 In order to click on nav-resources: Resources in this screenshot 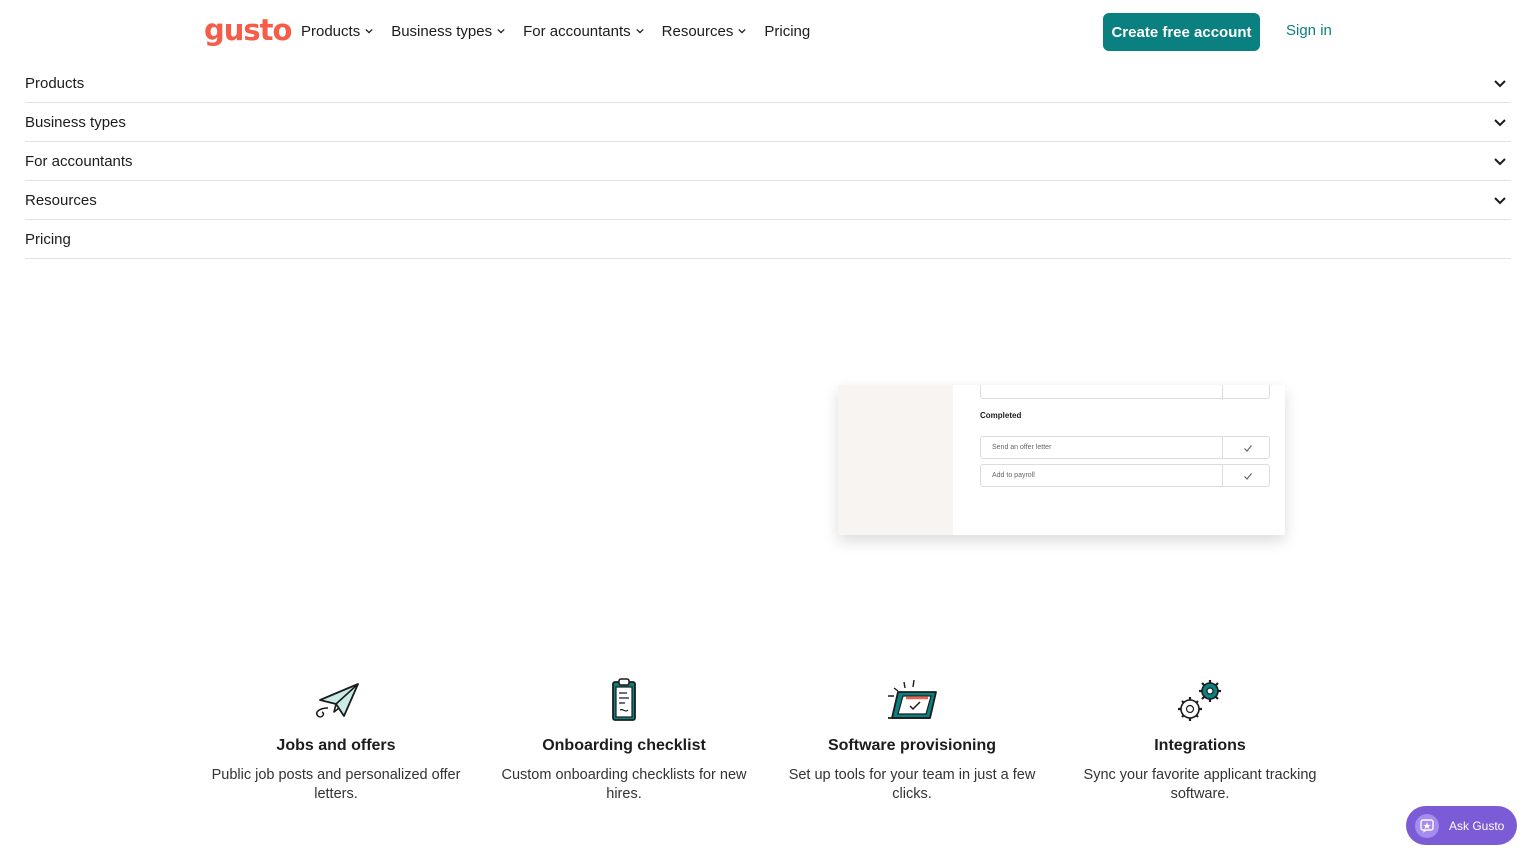, I will do `click(704, 31)`.